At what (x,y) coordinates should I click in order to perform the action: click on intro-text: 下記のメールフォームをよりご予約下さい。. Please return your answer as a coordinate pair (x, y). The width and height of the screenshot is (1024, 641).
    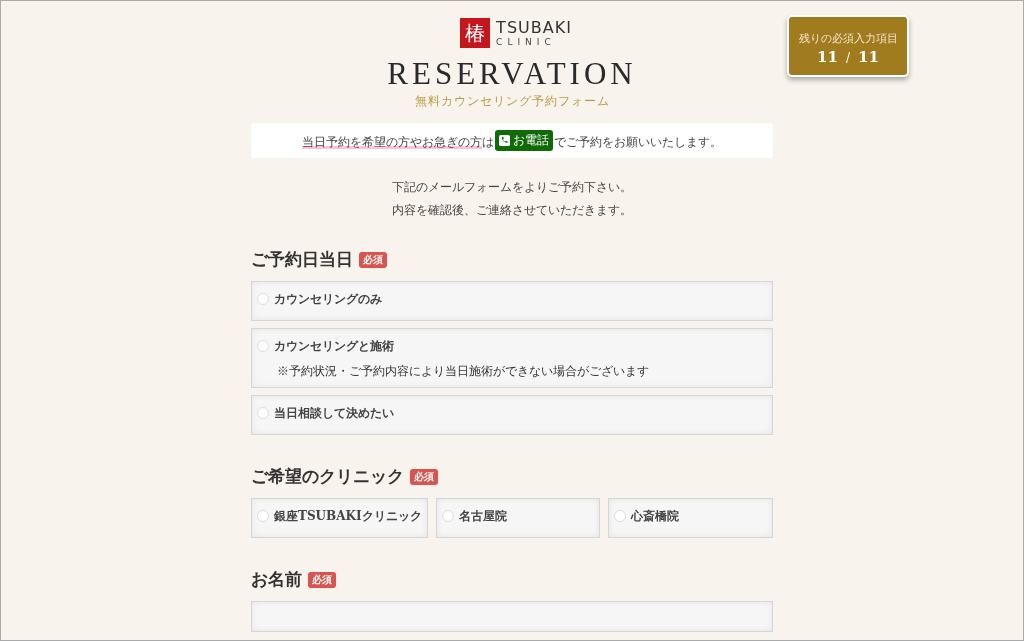
    Looking at the image, I should click on (512, 187).